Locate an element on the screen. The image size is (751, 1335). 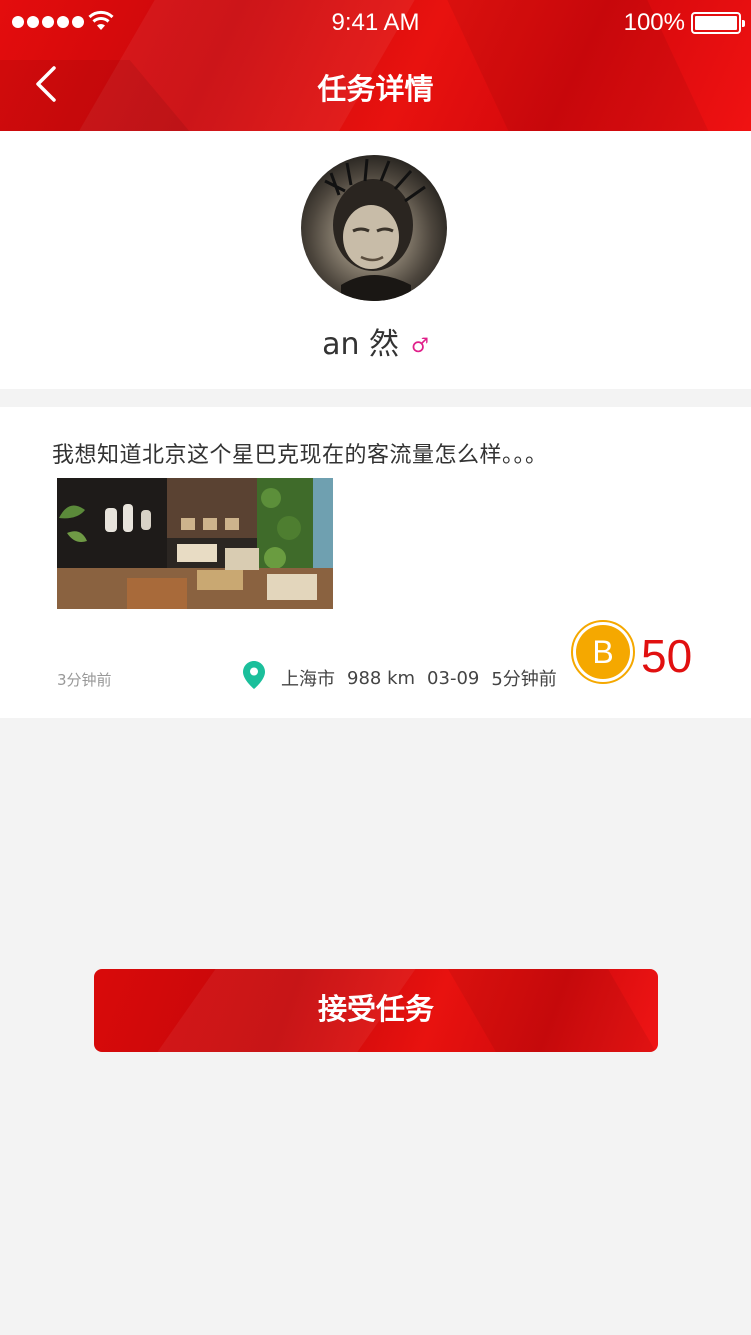
user-name: an 然 is located at coordinates (360, 344).